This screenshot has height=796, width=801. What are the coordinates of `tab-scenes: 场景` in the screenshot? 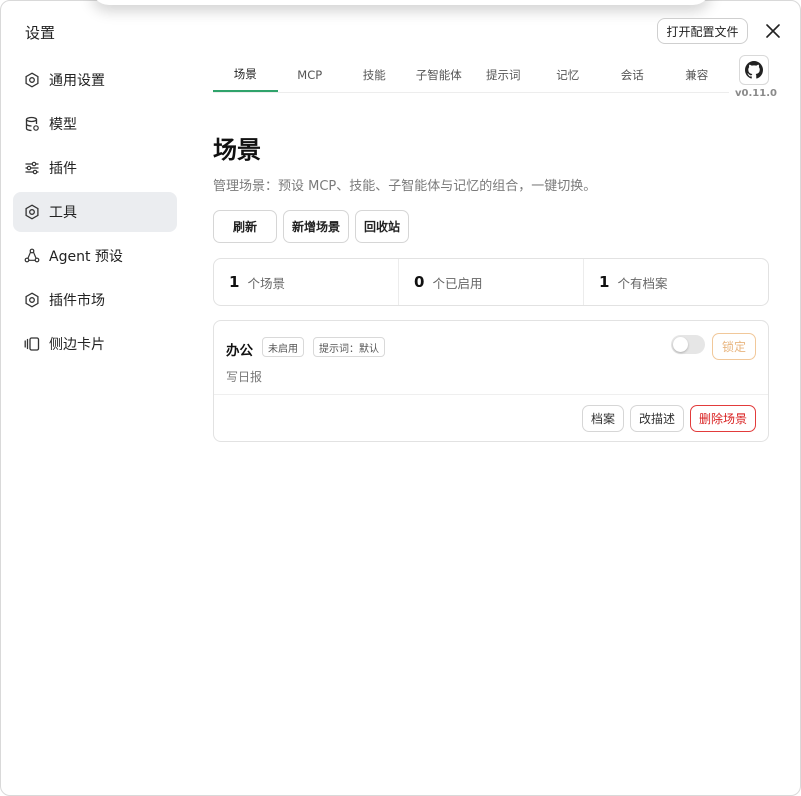 It's located at (245, 75).